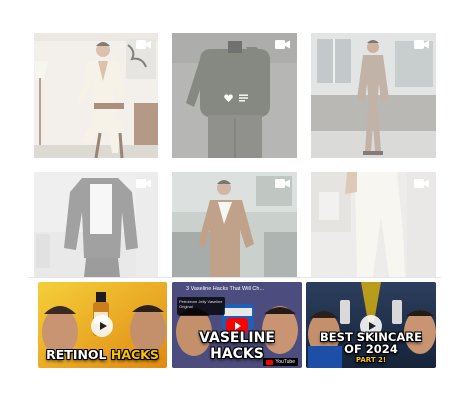  I want to click on post-tile-suede-jacket, so click(234, 224).